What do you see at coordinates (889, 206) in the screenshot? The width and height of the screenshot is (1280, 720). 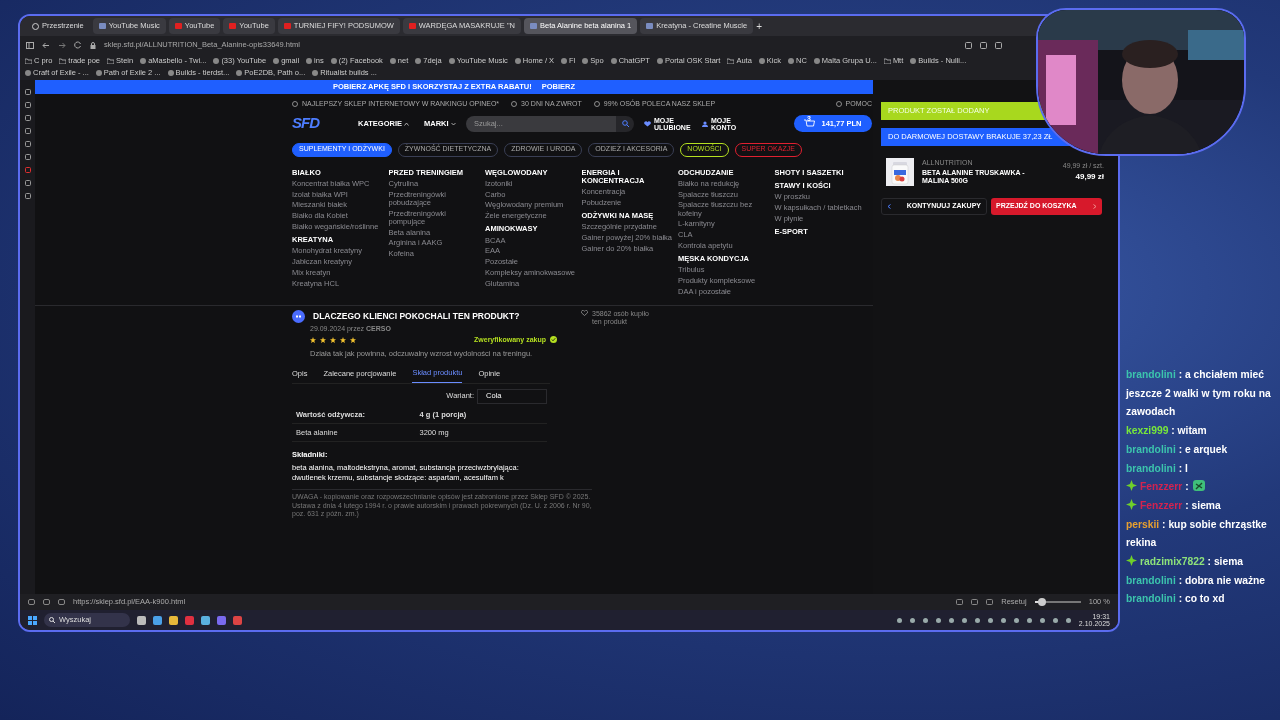 I see `chevron-left-icon` at bounding box center [889, 206].